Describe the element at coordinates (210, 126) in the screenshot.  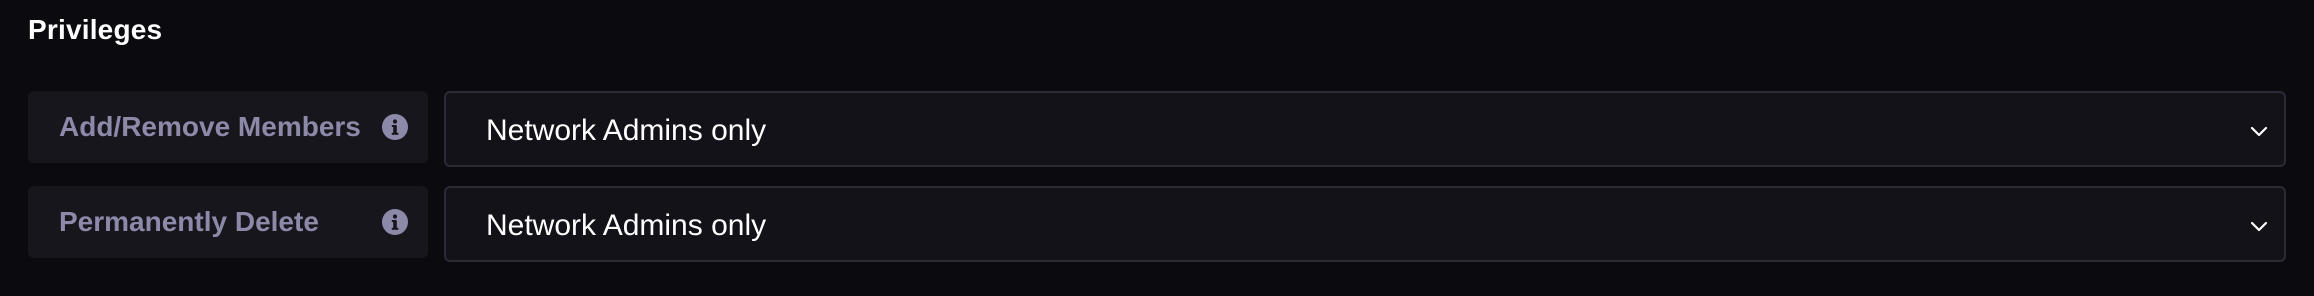
I see `privilege-label: Add/Remove Members` at that location.